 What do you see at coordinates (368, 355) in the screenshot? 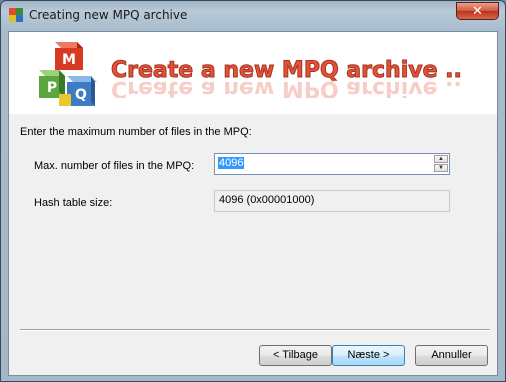
I see `next-button: Næste >` at bounding box center [368, 355].